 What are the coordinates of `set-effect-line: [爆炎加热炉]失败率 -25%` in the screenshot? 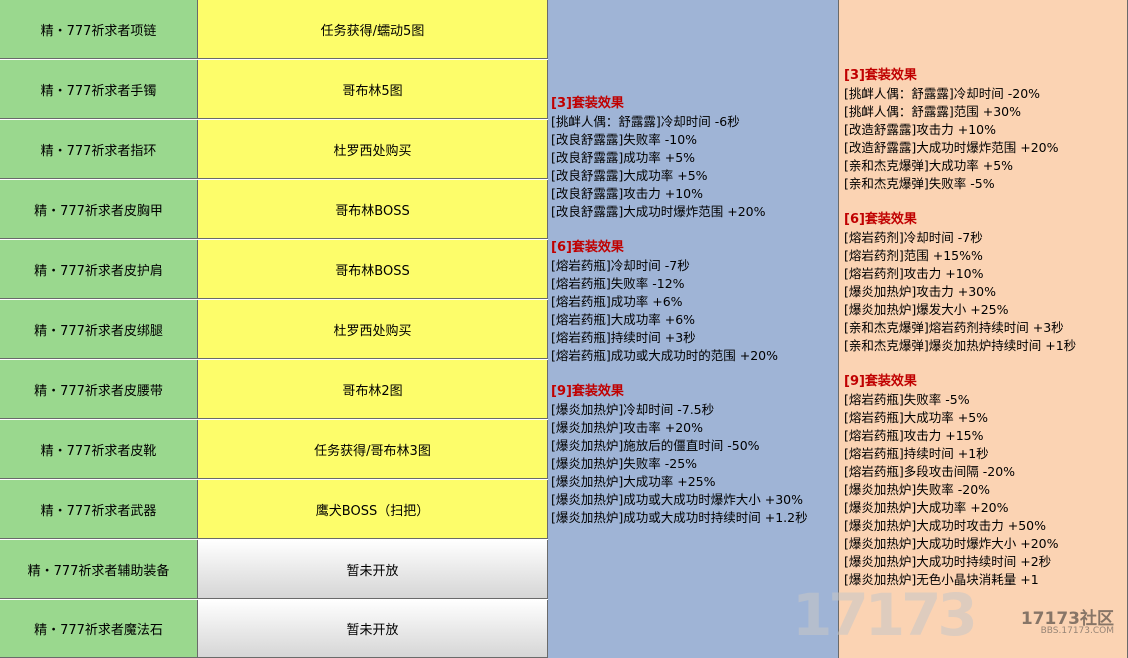 It's located at (624, 463).